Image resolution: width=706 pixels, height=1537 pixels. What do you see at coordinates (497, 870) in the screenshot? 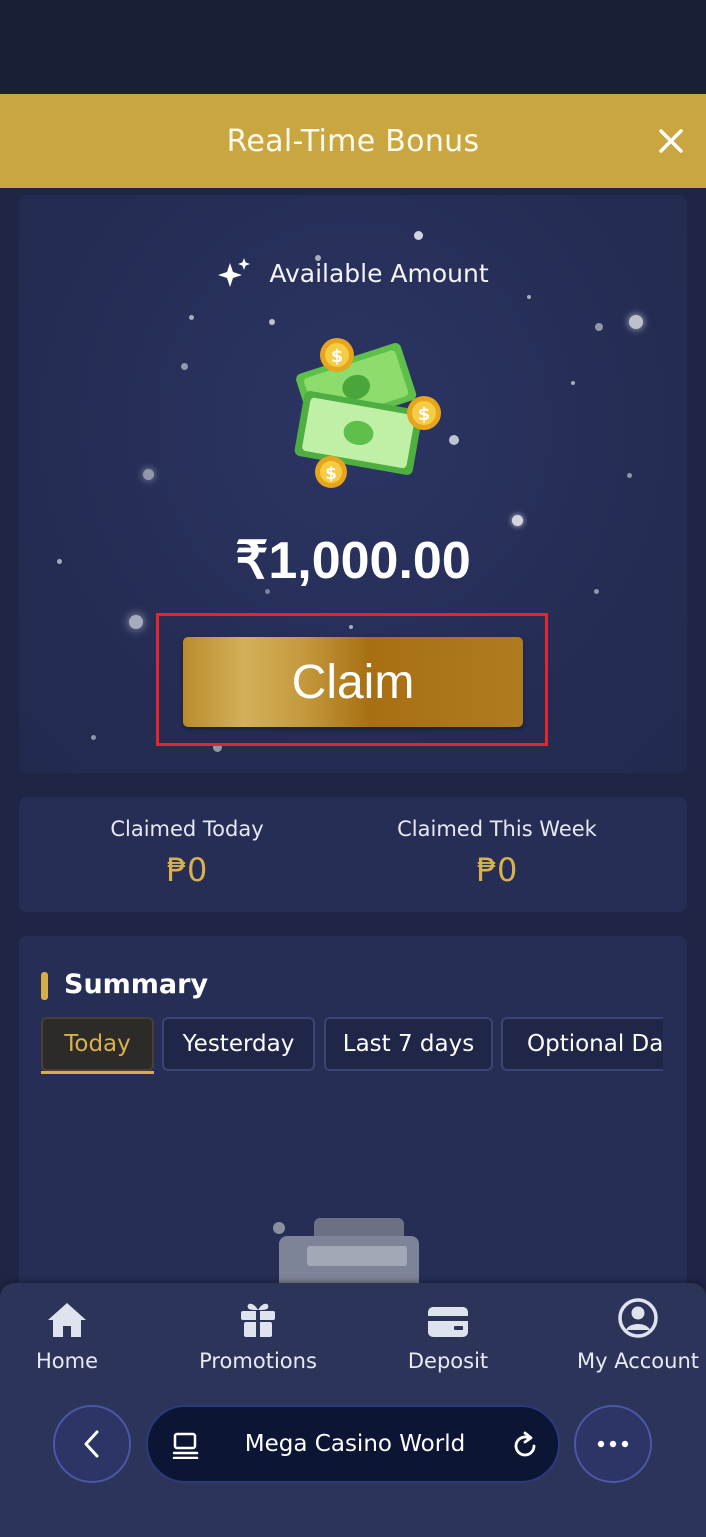
I see `claimed-this-week-value: ₱0` at bounding box center [497, 870].